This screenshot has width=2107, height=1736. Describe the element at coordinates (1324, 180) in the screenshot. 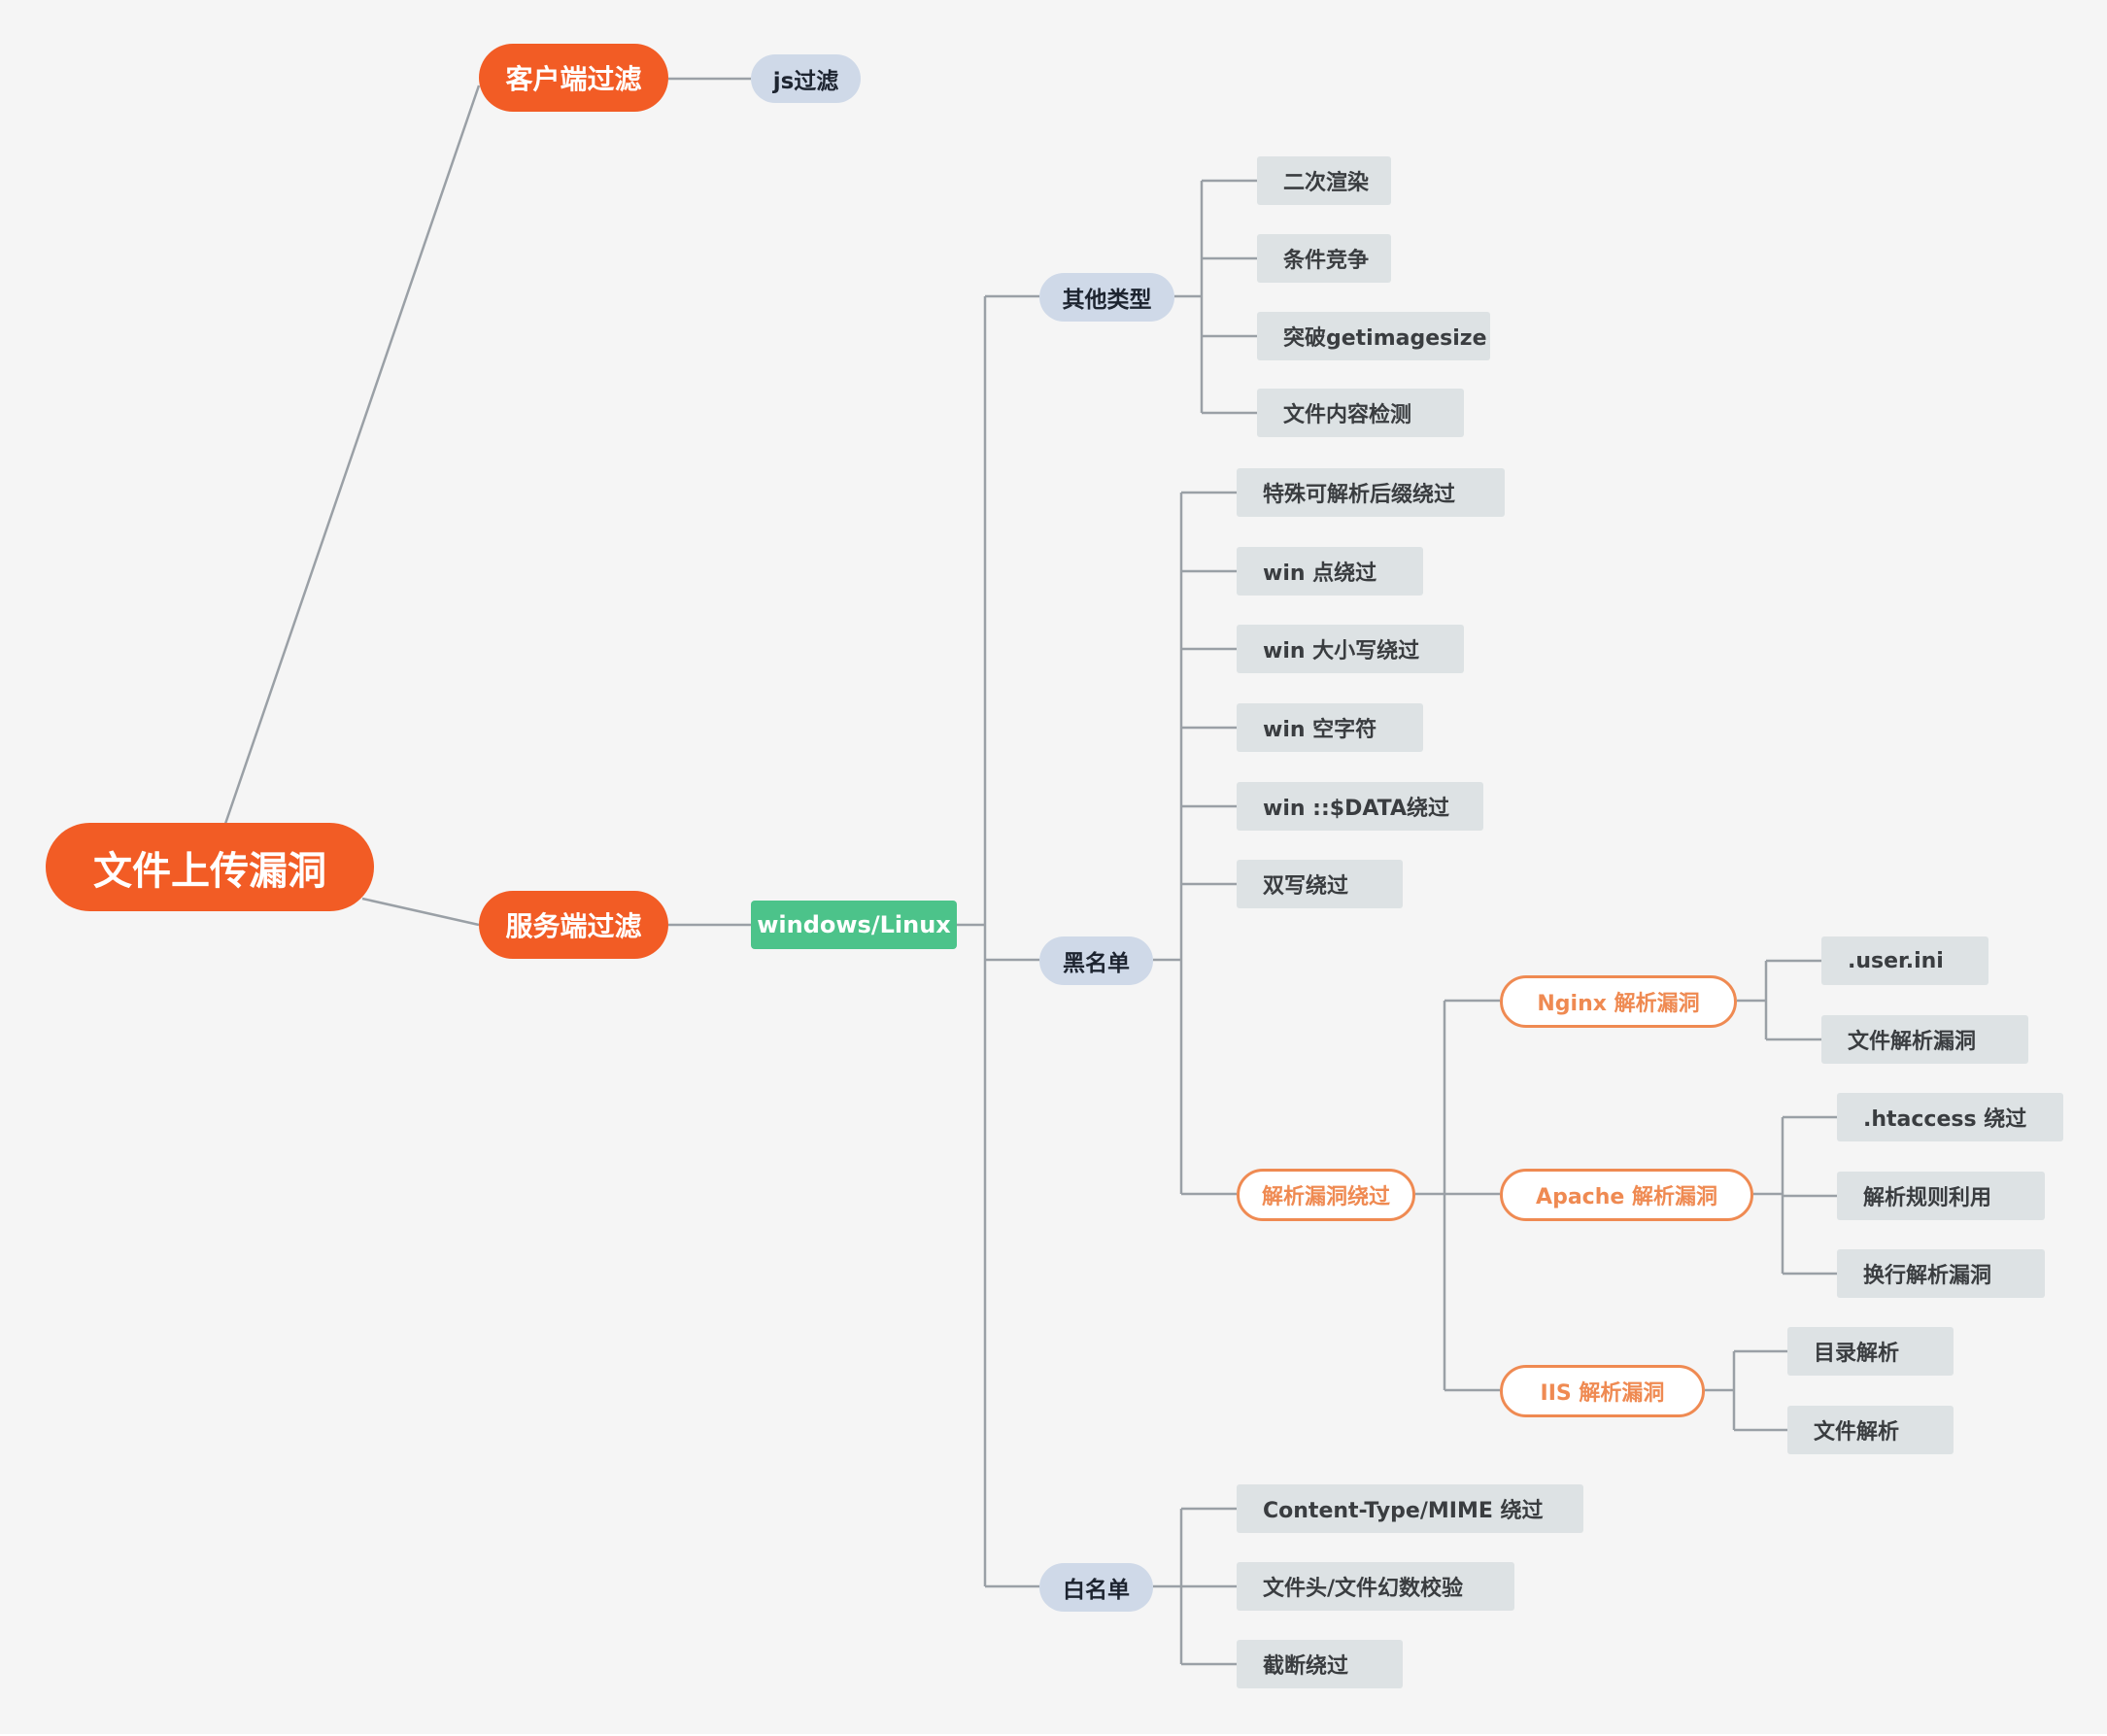

I see `leaf-secondary-render: 二次渲染` at that location.